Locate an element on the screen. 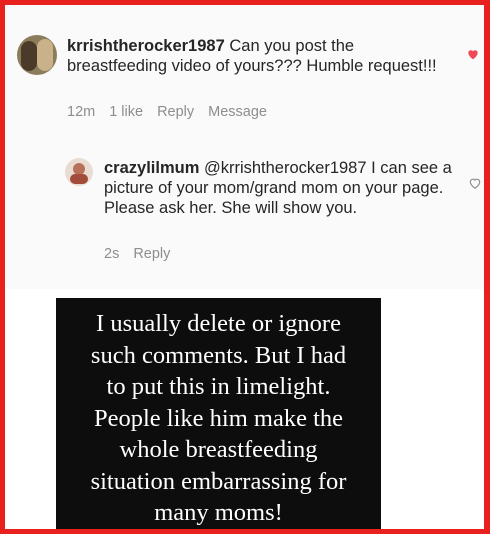 The image size is (490, 534). comment-meta: 12m 1 like Reply Message is located at coordinates (167, 112).